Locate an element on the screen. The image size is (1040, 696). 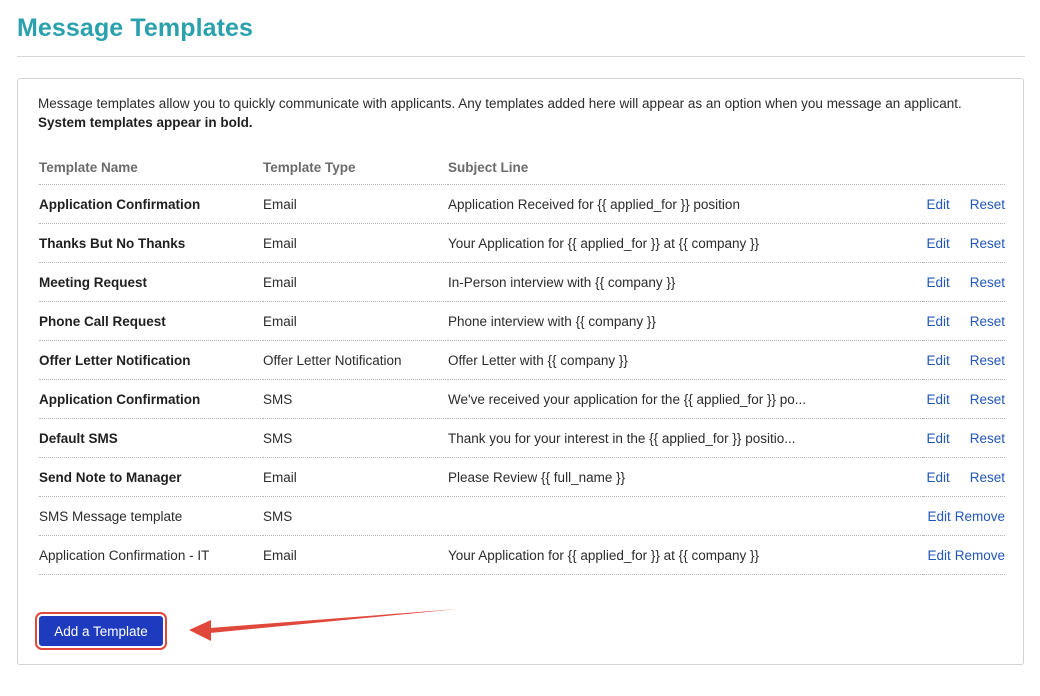
column-header-subject: Subject Line is located at coordinates (685, 168).